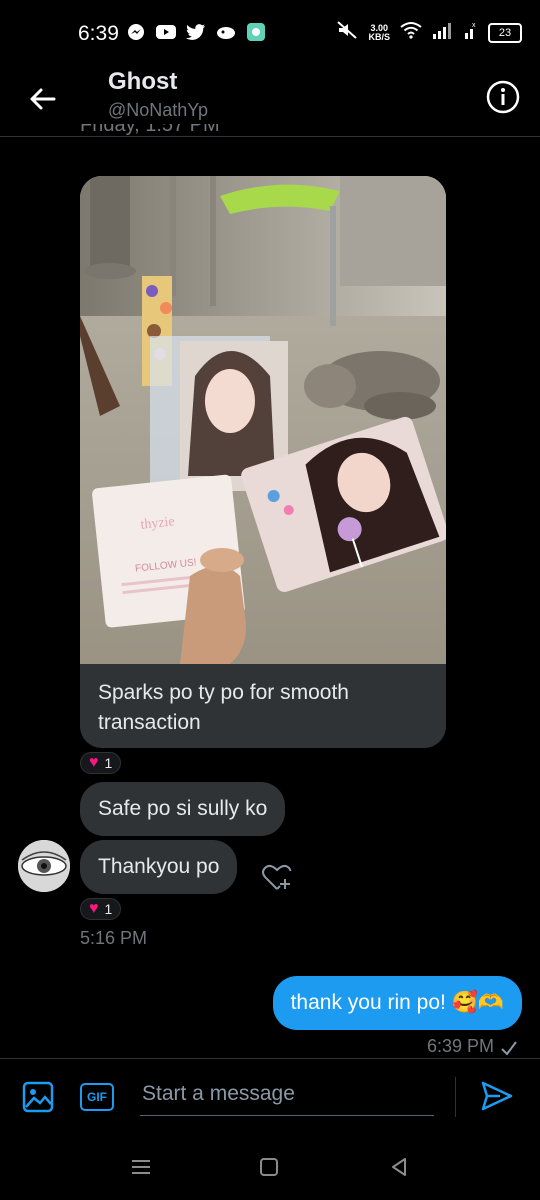 The image size is (540, 1200). Describe the element at coordinates (158, 110) in the screenshot. I see `contact-handle: @NoNathYp` at that location.